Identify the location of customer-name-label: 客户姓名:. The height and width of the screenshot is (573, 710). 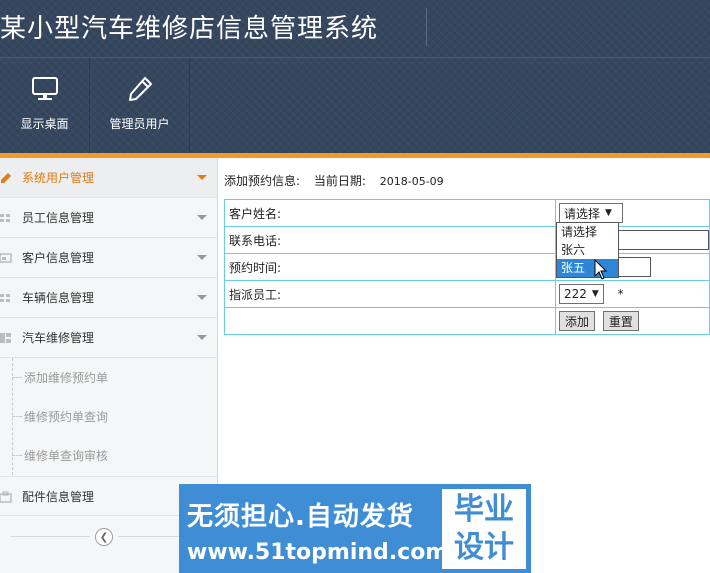
(390, 213).